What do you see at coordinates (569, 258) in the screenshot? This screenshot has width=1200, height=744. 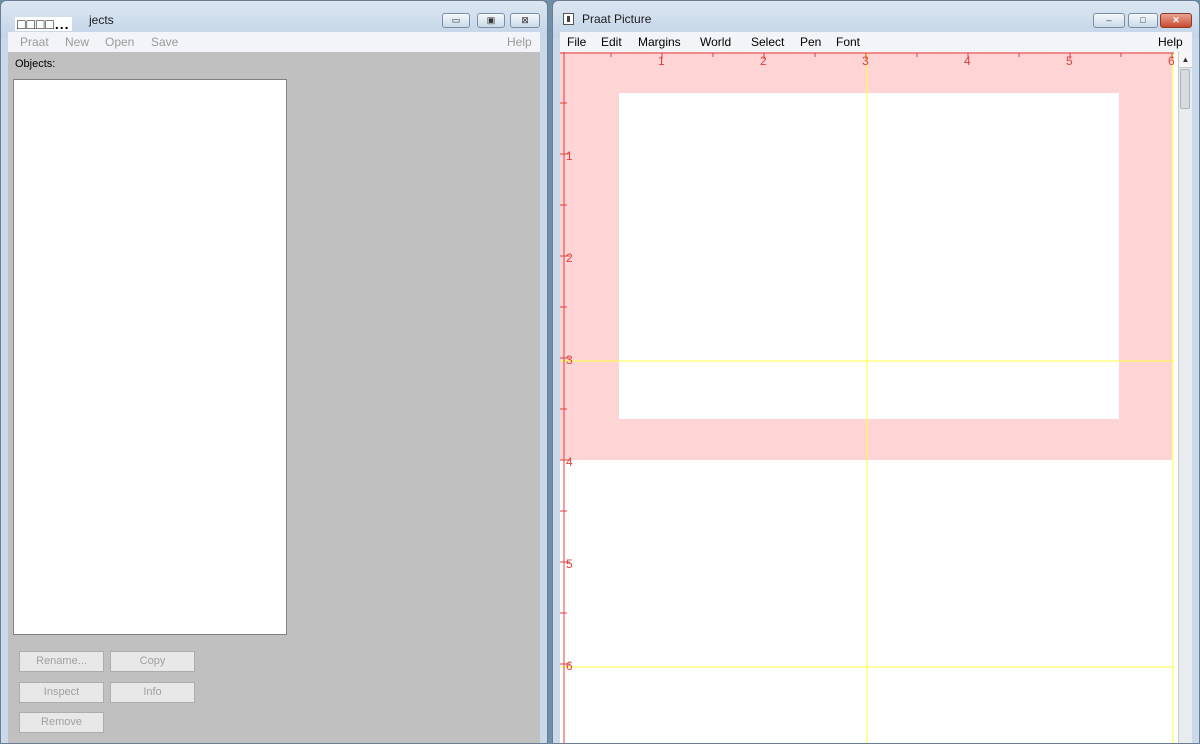 I see `ruler-y-label-2: 2` at bounding box center [569, 258].